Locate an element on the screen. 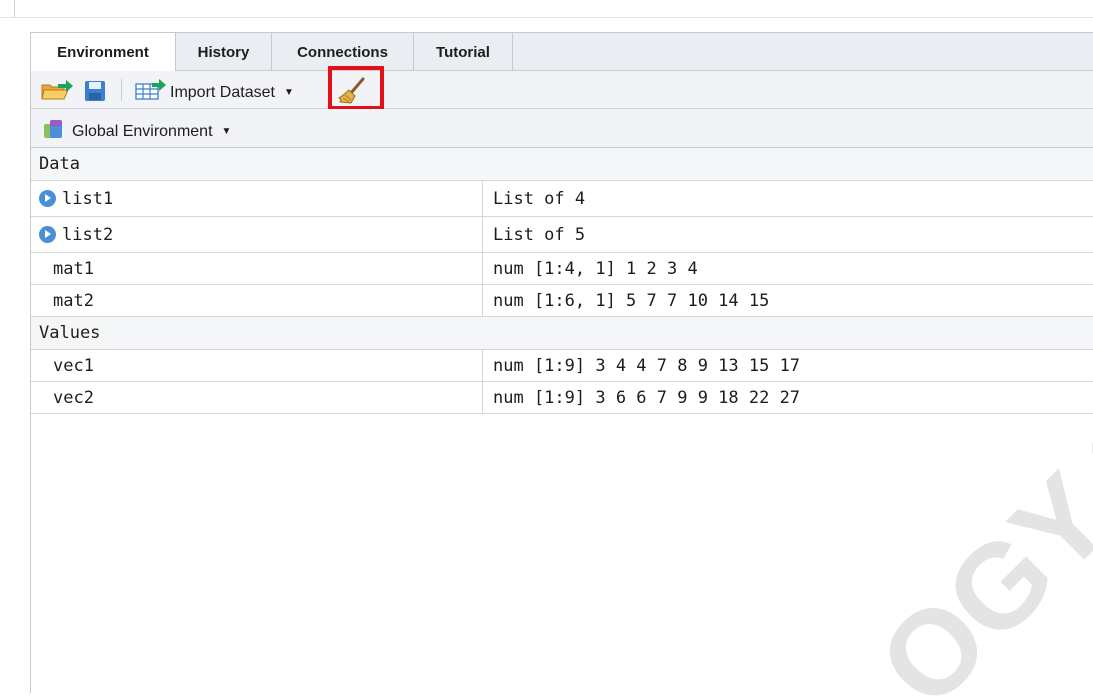 This screenshot has height=700, width=1093. variable-value: num [1:9] 3 6 6 7 9 9 18 22 27 is located at coordinates (647, 397).